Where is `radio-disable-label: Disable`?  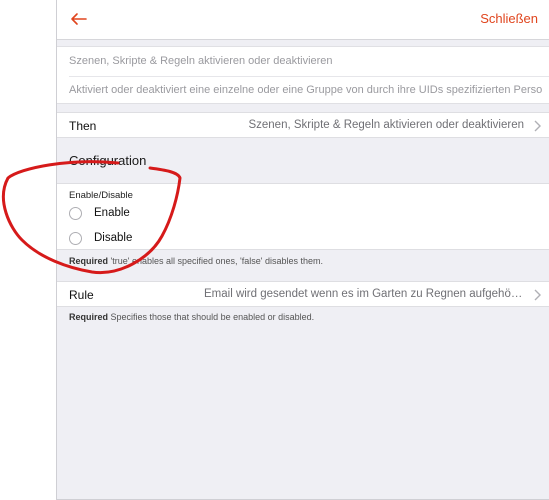 radio-disable-label: Disable is located at coordinates (113, 238).